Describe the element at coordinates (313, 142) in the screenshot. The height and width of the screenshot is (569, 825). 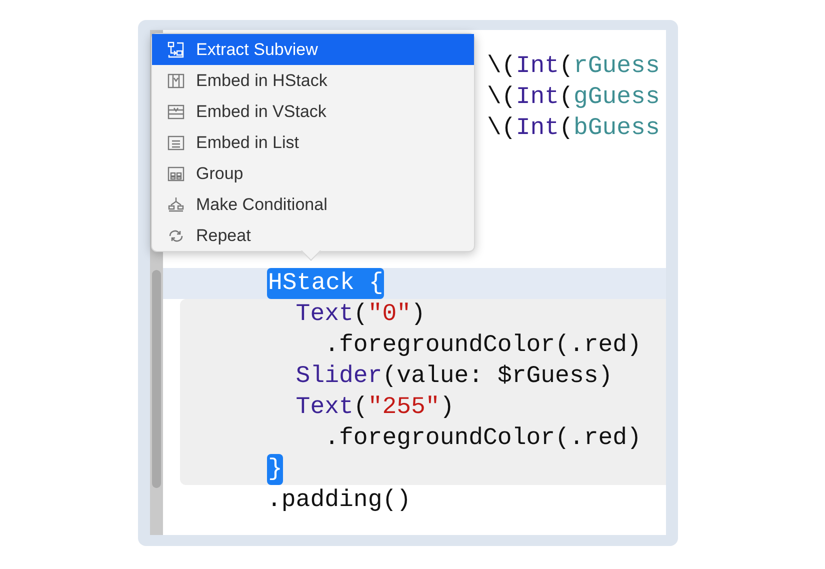
I see `menu-item: Embed in List` at that location.